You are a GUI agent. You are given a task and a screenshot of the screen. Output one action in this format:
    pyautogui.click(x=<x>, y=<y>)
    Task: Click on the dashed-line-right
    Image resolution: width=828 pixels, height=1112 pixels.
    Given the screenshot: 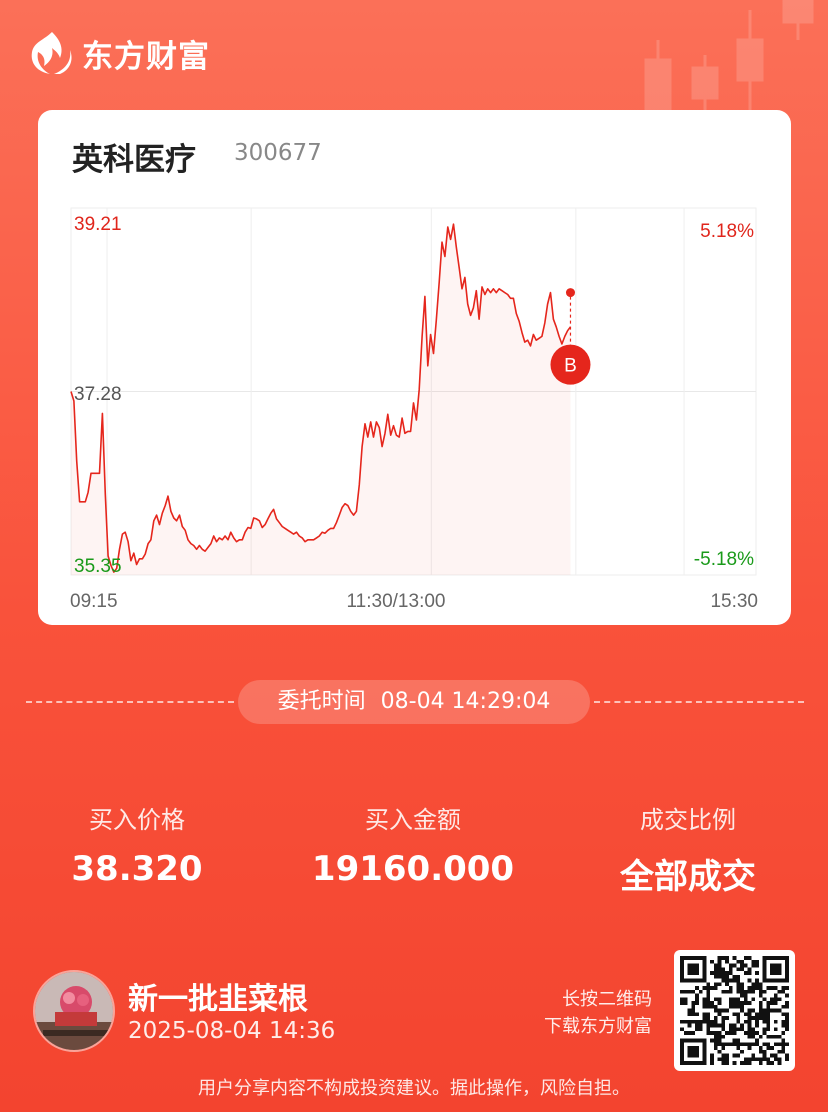 What is the action you would take?
    pyautogui.click(x=699, y=702)
    